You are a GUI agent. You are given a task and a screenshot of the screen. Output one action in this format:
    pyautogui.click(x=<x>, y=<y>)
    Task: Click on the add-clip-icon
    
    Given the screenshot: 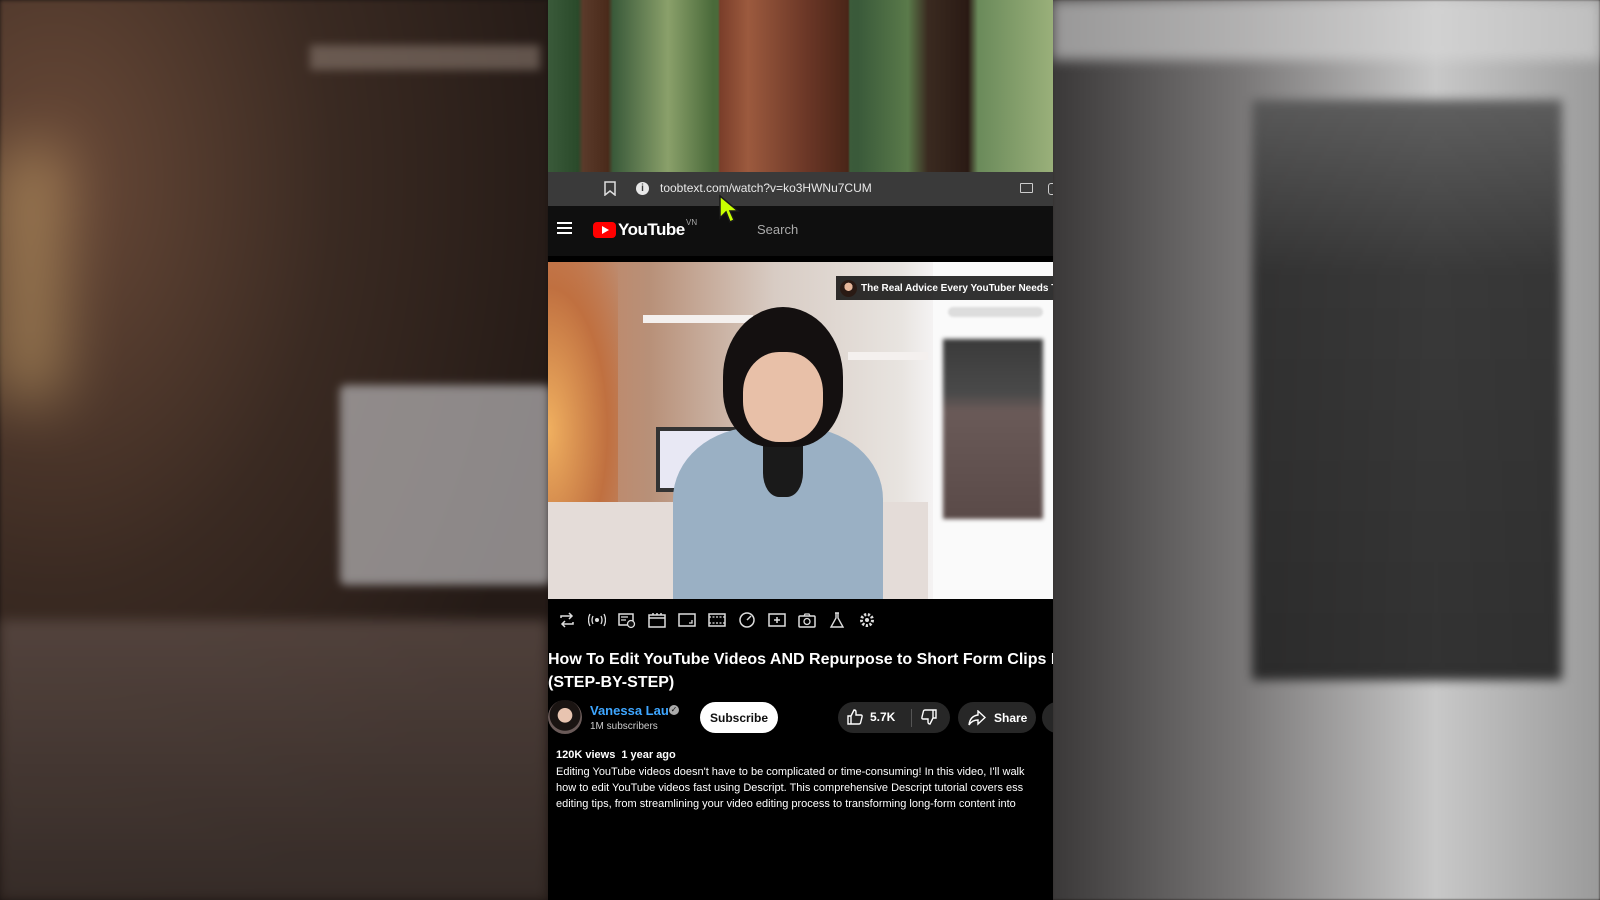 What is the action you would take?
    pyautogui.click(x=777, y=620)
    